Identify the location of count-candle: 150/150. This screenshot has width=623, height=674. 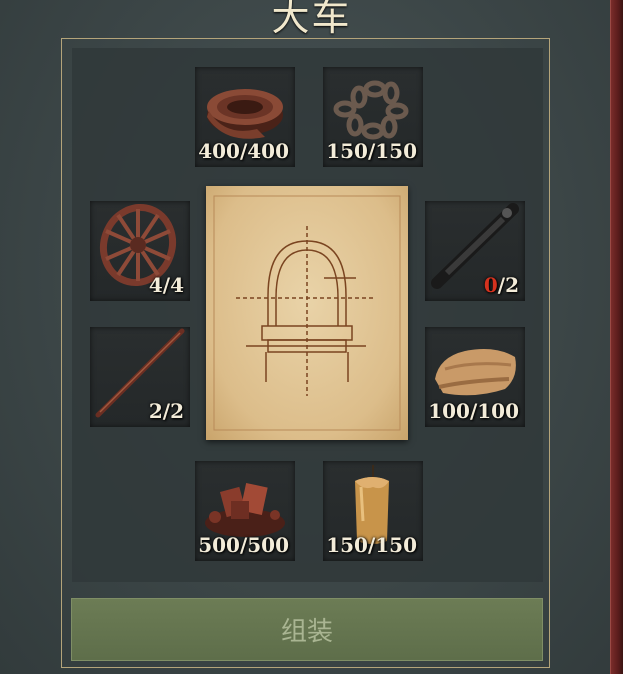
(371, 545).